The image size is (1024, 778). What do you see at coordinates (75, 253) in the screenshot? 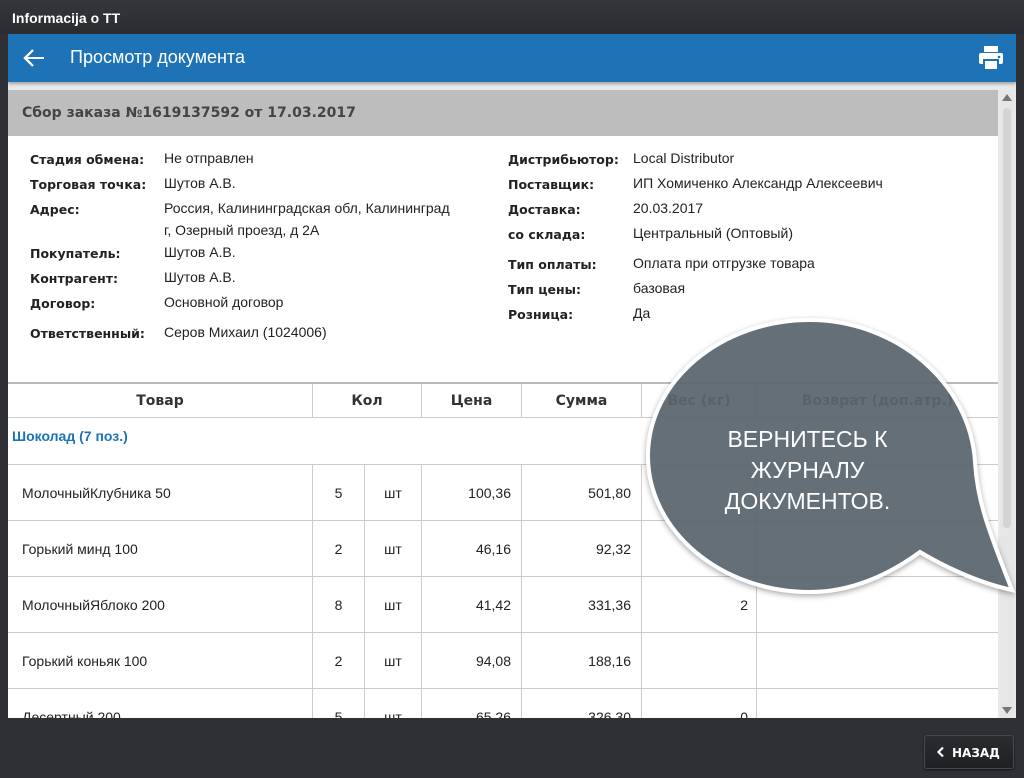
I see `info-label: Покупатель:` at bounding box center [75, 253].